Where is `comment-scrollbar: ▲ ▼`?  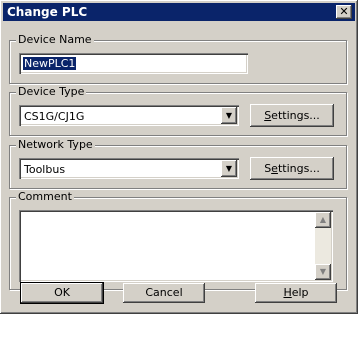
comment-scrollbar: ▲ ▼ is located at coordinates (323, 246).